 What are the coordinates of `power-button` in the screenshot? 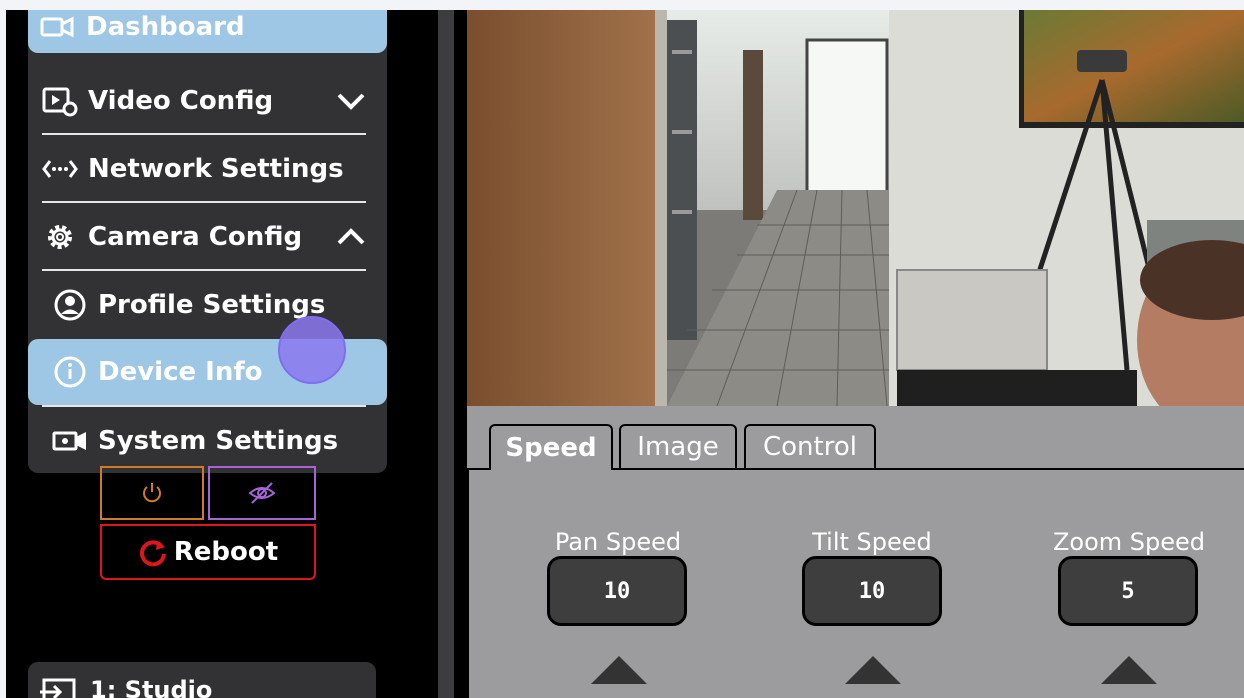 It's located at (152, 493).